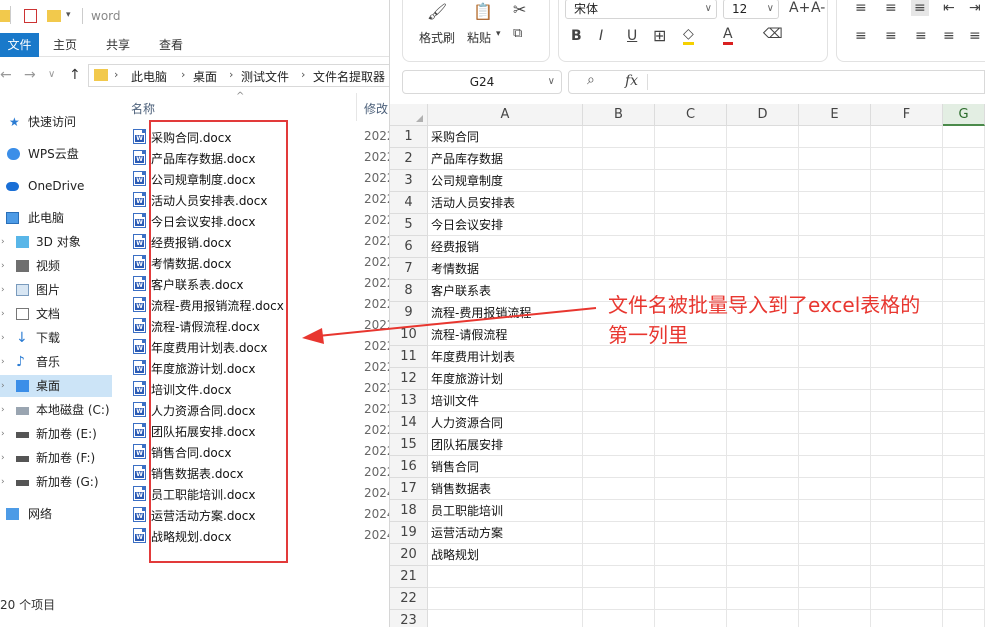 The image size is (985, 627). Describe the element at coordinates (467, 379) in the screenshot. I see `cell-a12: 年度旅游计划` at that location.